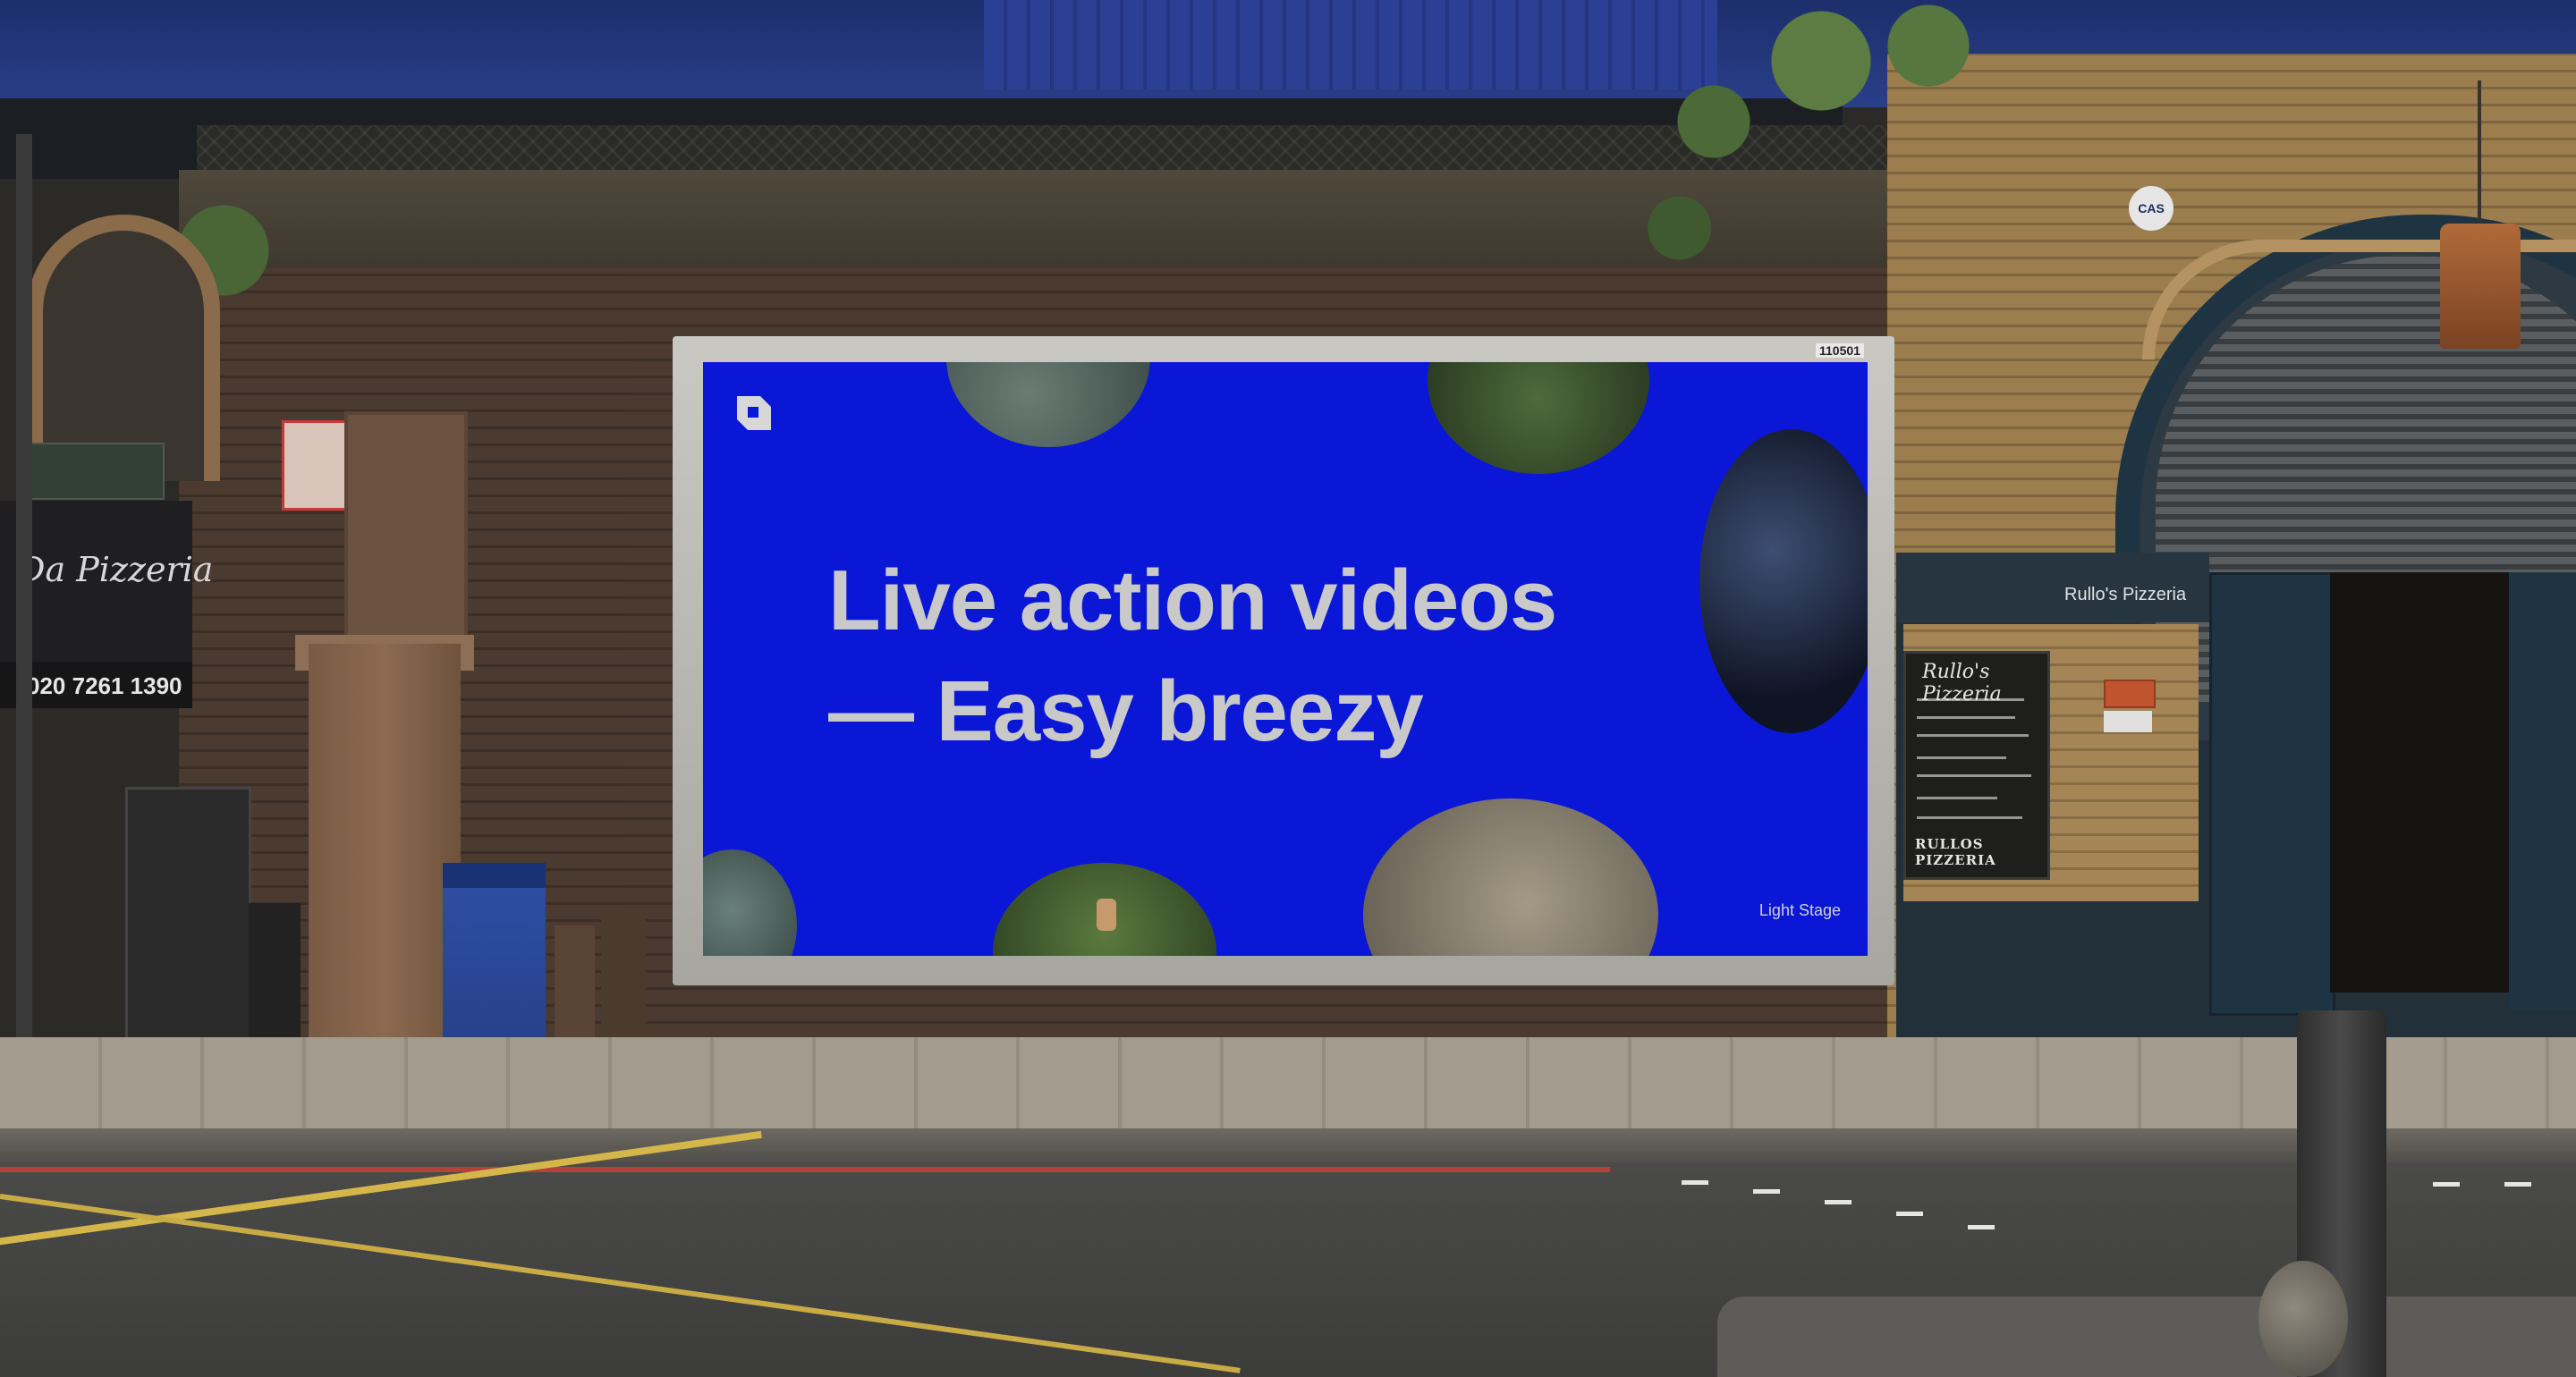  What do you see at coordinates (2125, 594) in the screenshot?
I see `shop-name: Rullo's Pizzeria` at bounding box center [2125, 594].